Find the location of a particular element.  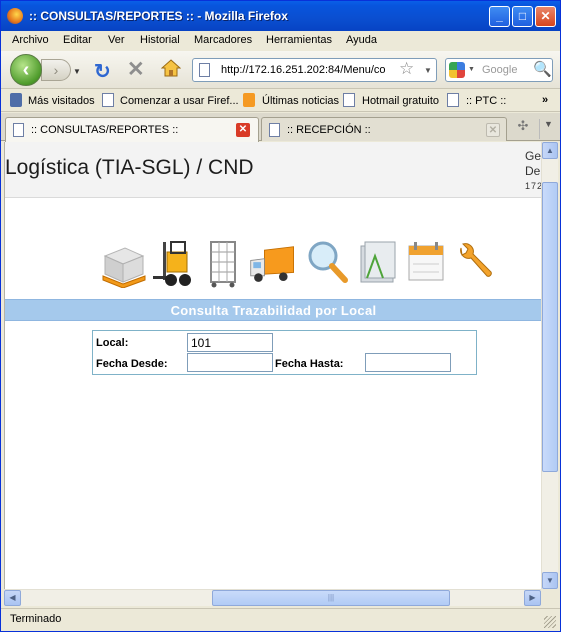

section-title: Consulta Trazabilidad por Local is located at coordinates (273, 310).